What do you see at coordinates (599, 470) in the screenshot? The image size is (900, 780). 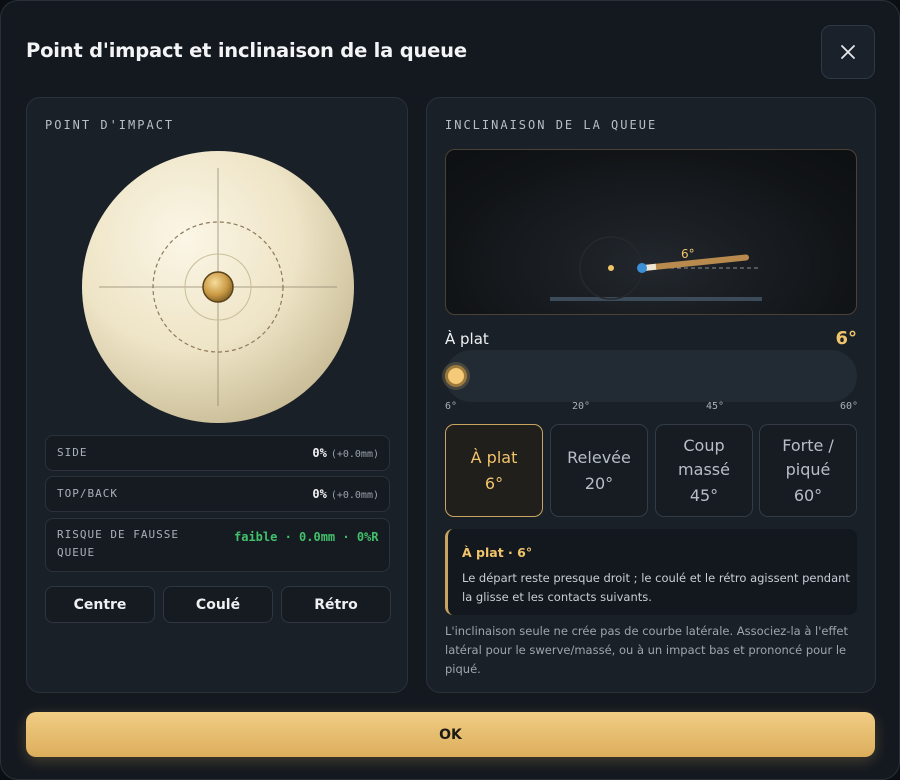 I see `option-relevee: Relevée 20°` at bounding box center [599, 470].